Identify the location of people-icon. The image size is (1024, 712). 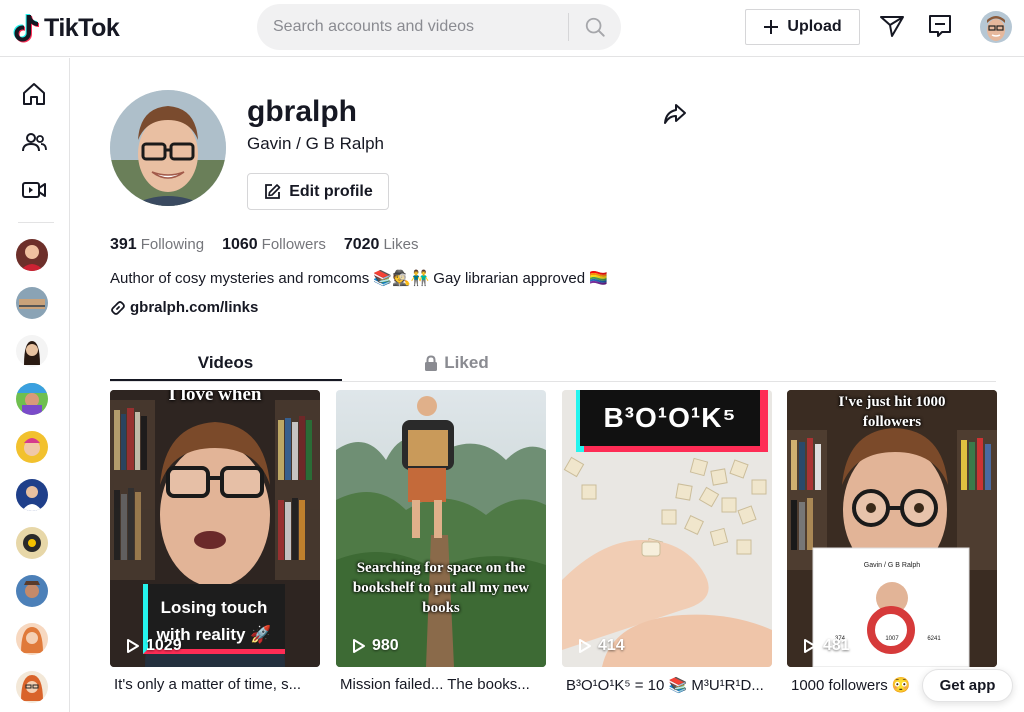
(34, 142).